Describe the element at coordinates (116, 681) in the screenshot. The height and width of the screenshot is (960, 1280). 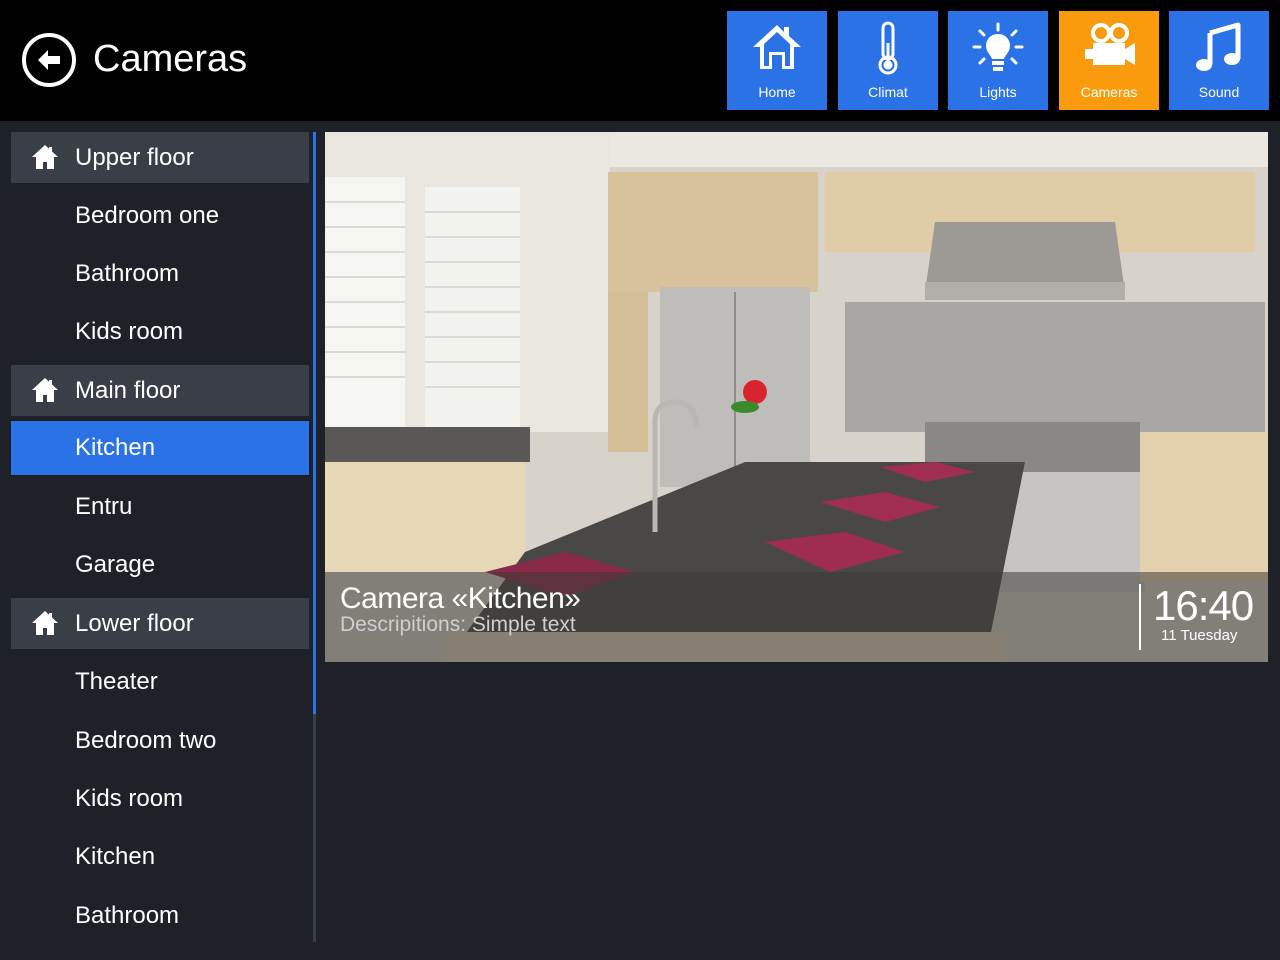
I see `room-label: Theater` at that location.